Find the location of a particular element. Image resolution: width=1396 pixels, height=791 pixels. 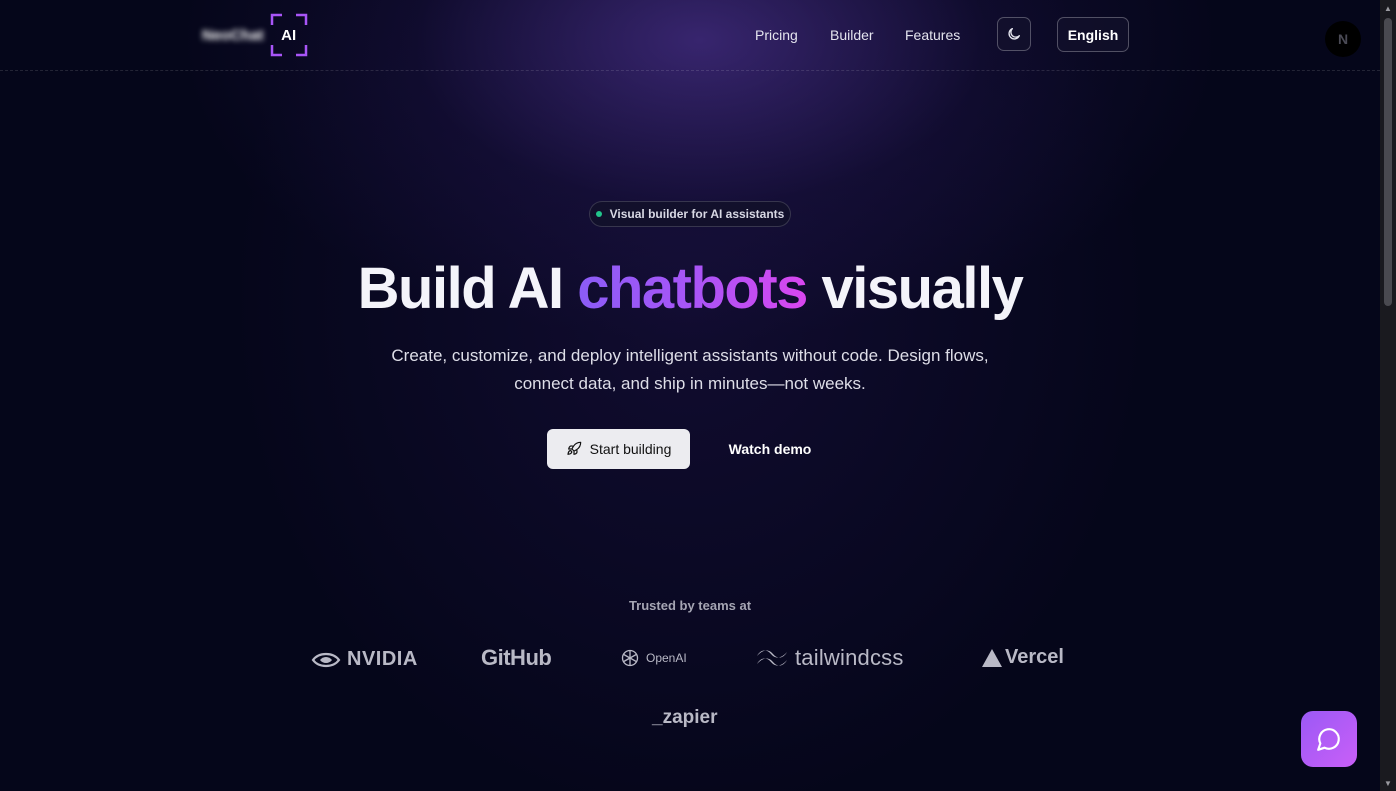

logo-vercel: Vercel is located at coordinates (1022, 657).